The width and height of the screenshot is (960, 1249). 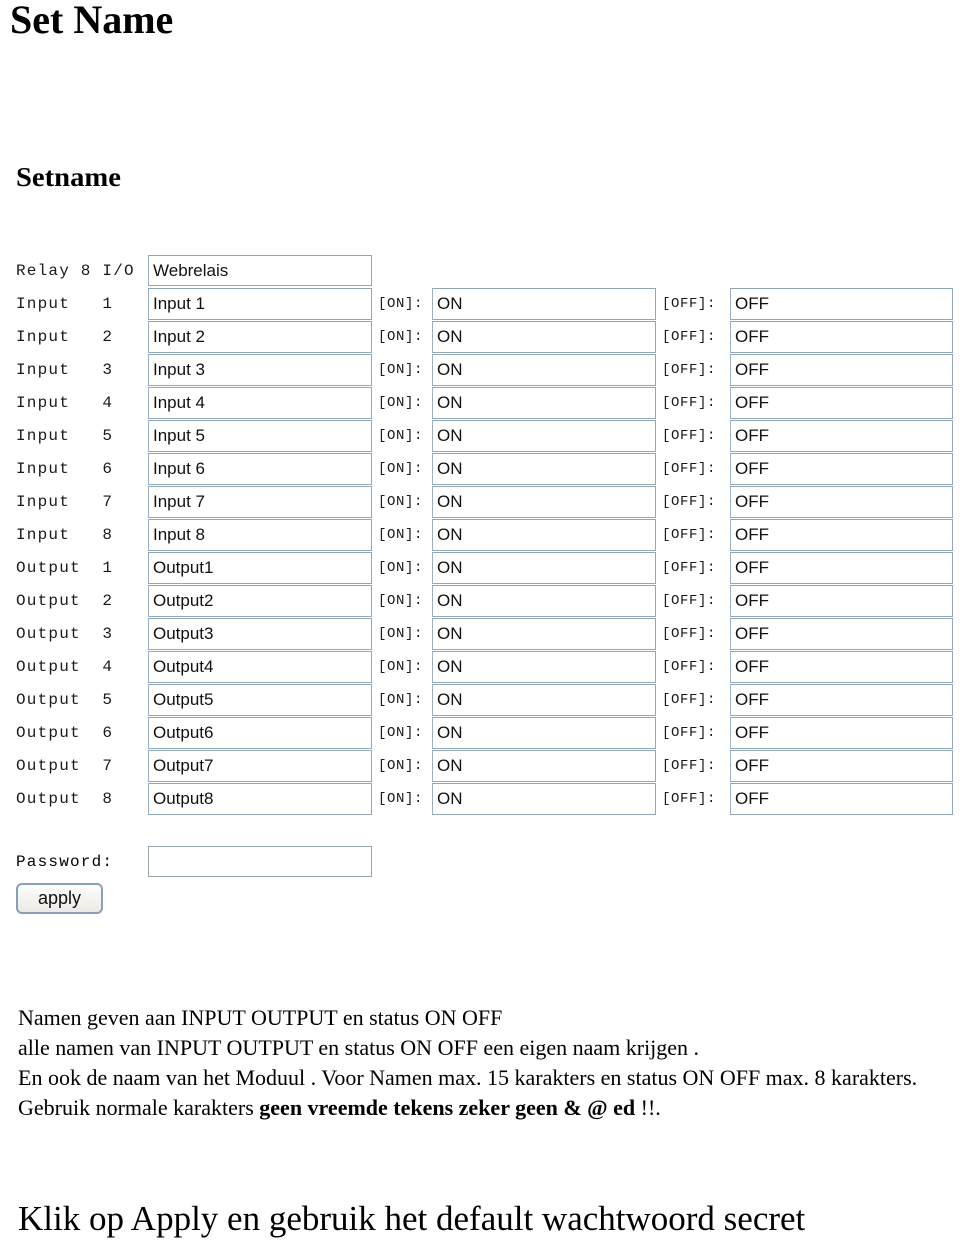 I want to click on table-row: Output 2 [ON]: [OFF]:, so click(x=480, y=601).